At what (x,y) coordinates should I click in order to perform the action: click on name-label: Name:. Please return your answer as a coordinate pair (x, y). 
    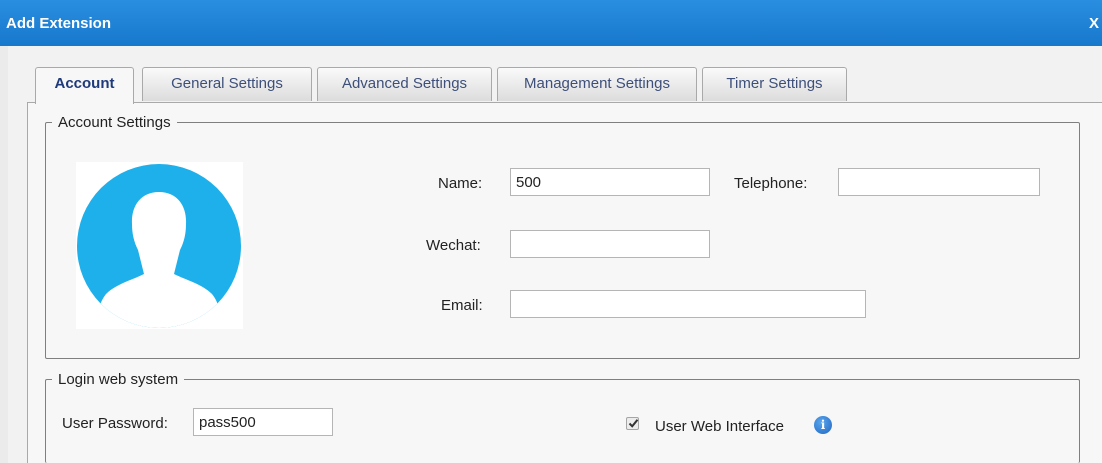
    Looking at the image, I should click on (460, 183).